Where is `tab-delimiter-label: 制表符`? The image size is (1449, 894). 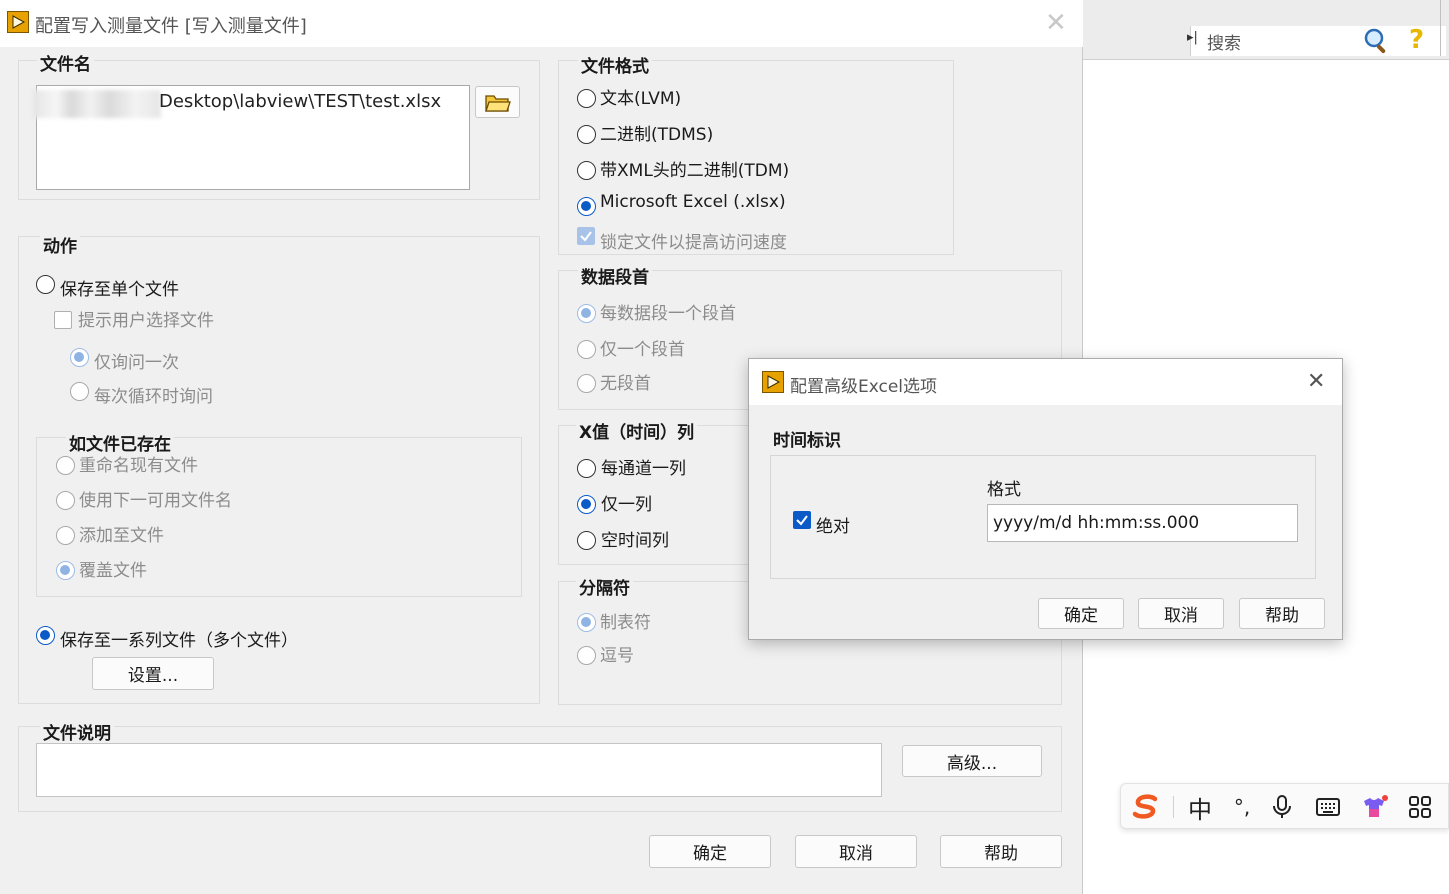
tab-delimiter-label: 制表符 is located at coordinates (625, 623).